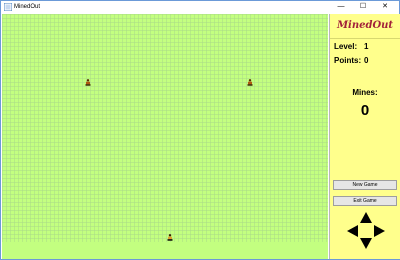  What do you see at coordinates (379, 231) in the screenshot?
I see `arrow-right-icon` at bounding box center [379, 231].